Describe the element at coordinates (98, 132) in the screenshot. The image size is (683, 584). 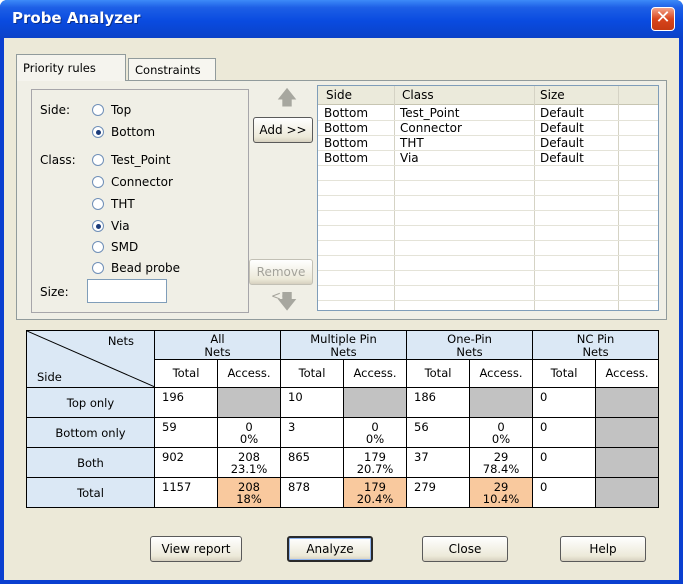
I see `radio-checked-icon` at that location.